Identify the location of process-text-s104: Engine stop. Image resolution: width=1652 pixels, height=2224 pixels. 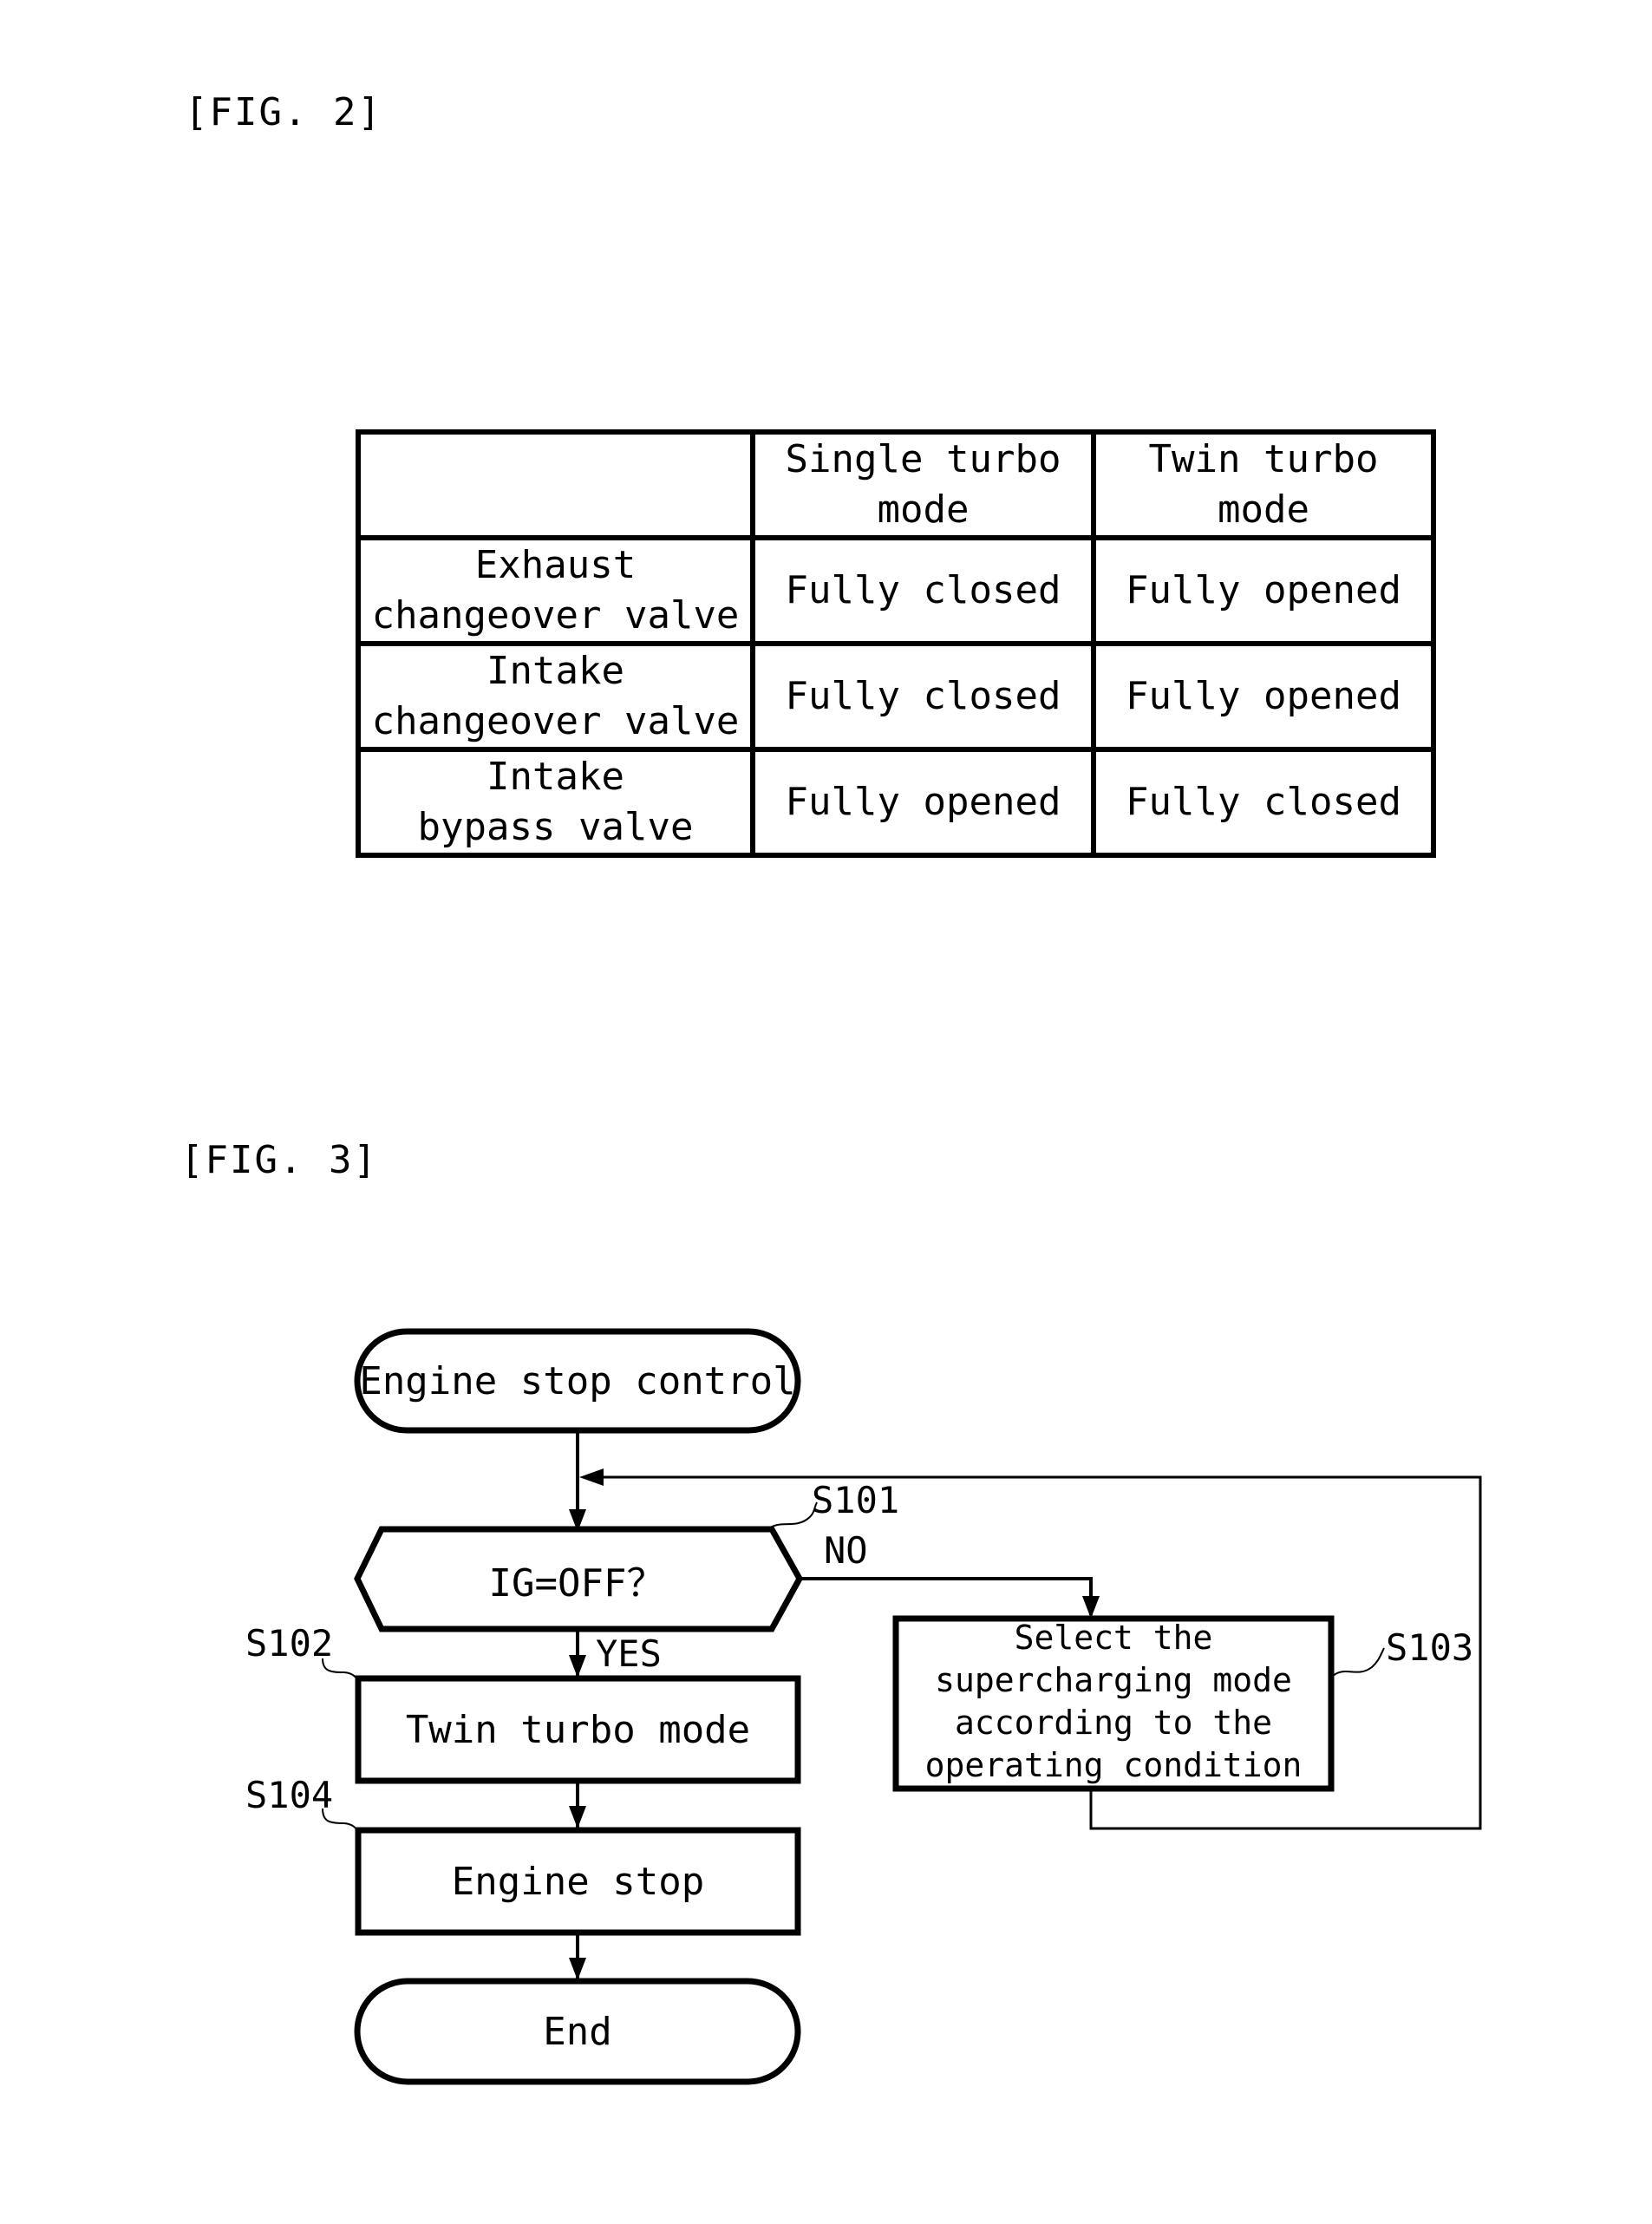
(578, 1881).